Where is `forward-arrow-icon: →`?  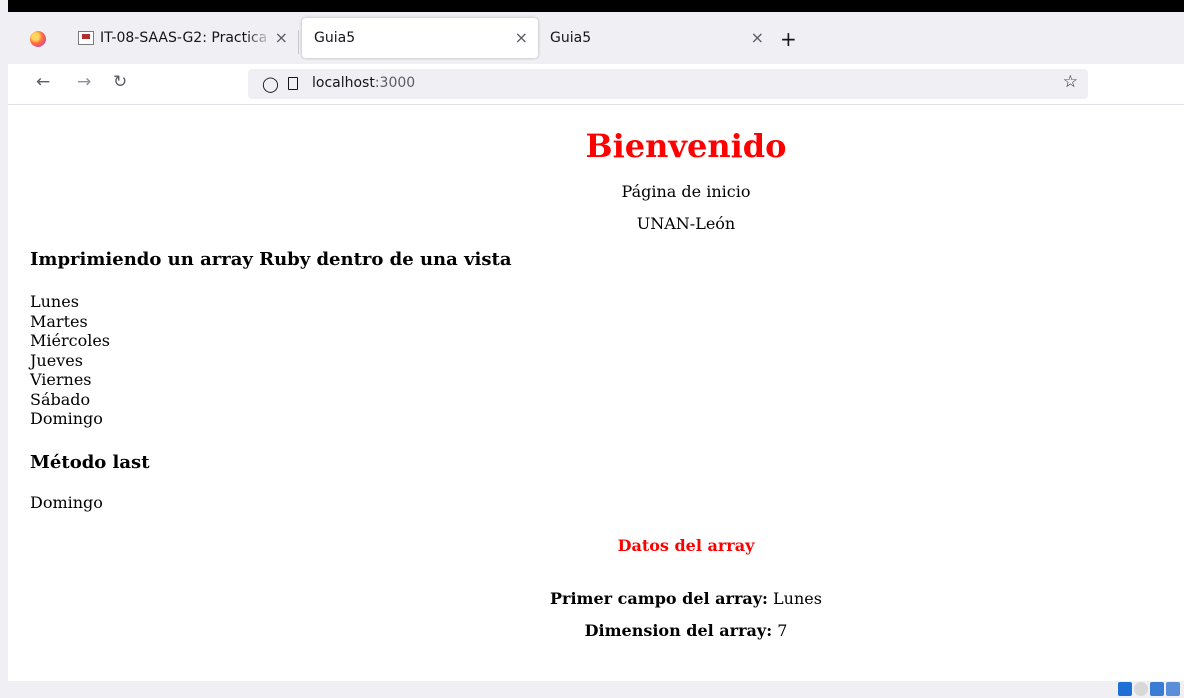
forward-arrow-icon: → is located at coordinates (84, 82).